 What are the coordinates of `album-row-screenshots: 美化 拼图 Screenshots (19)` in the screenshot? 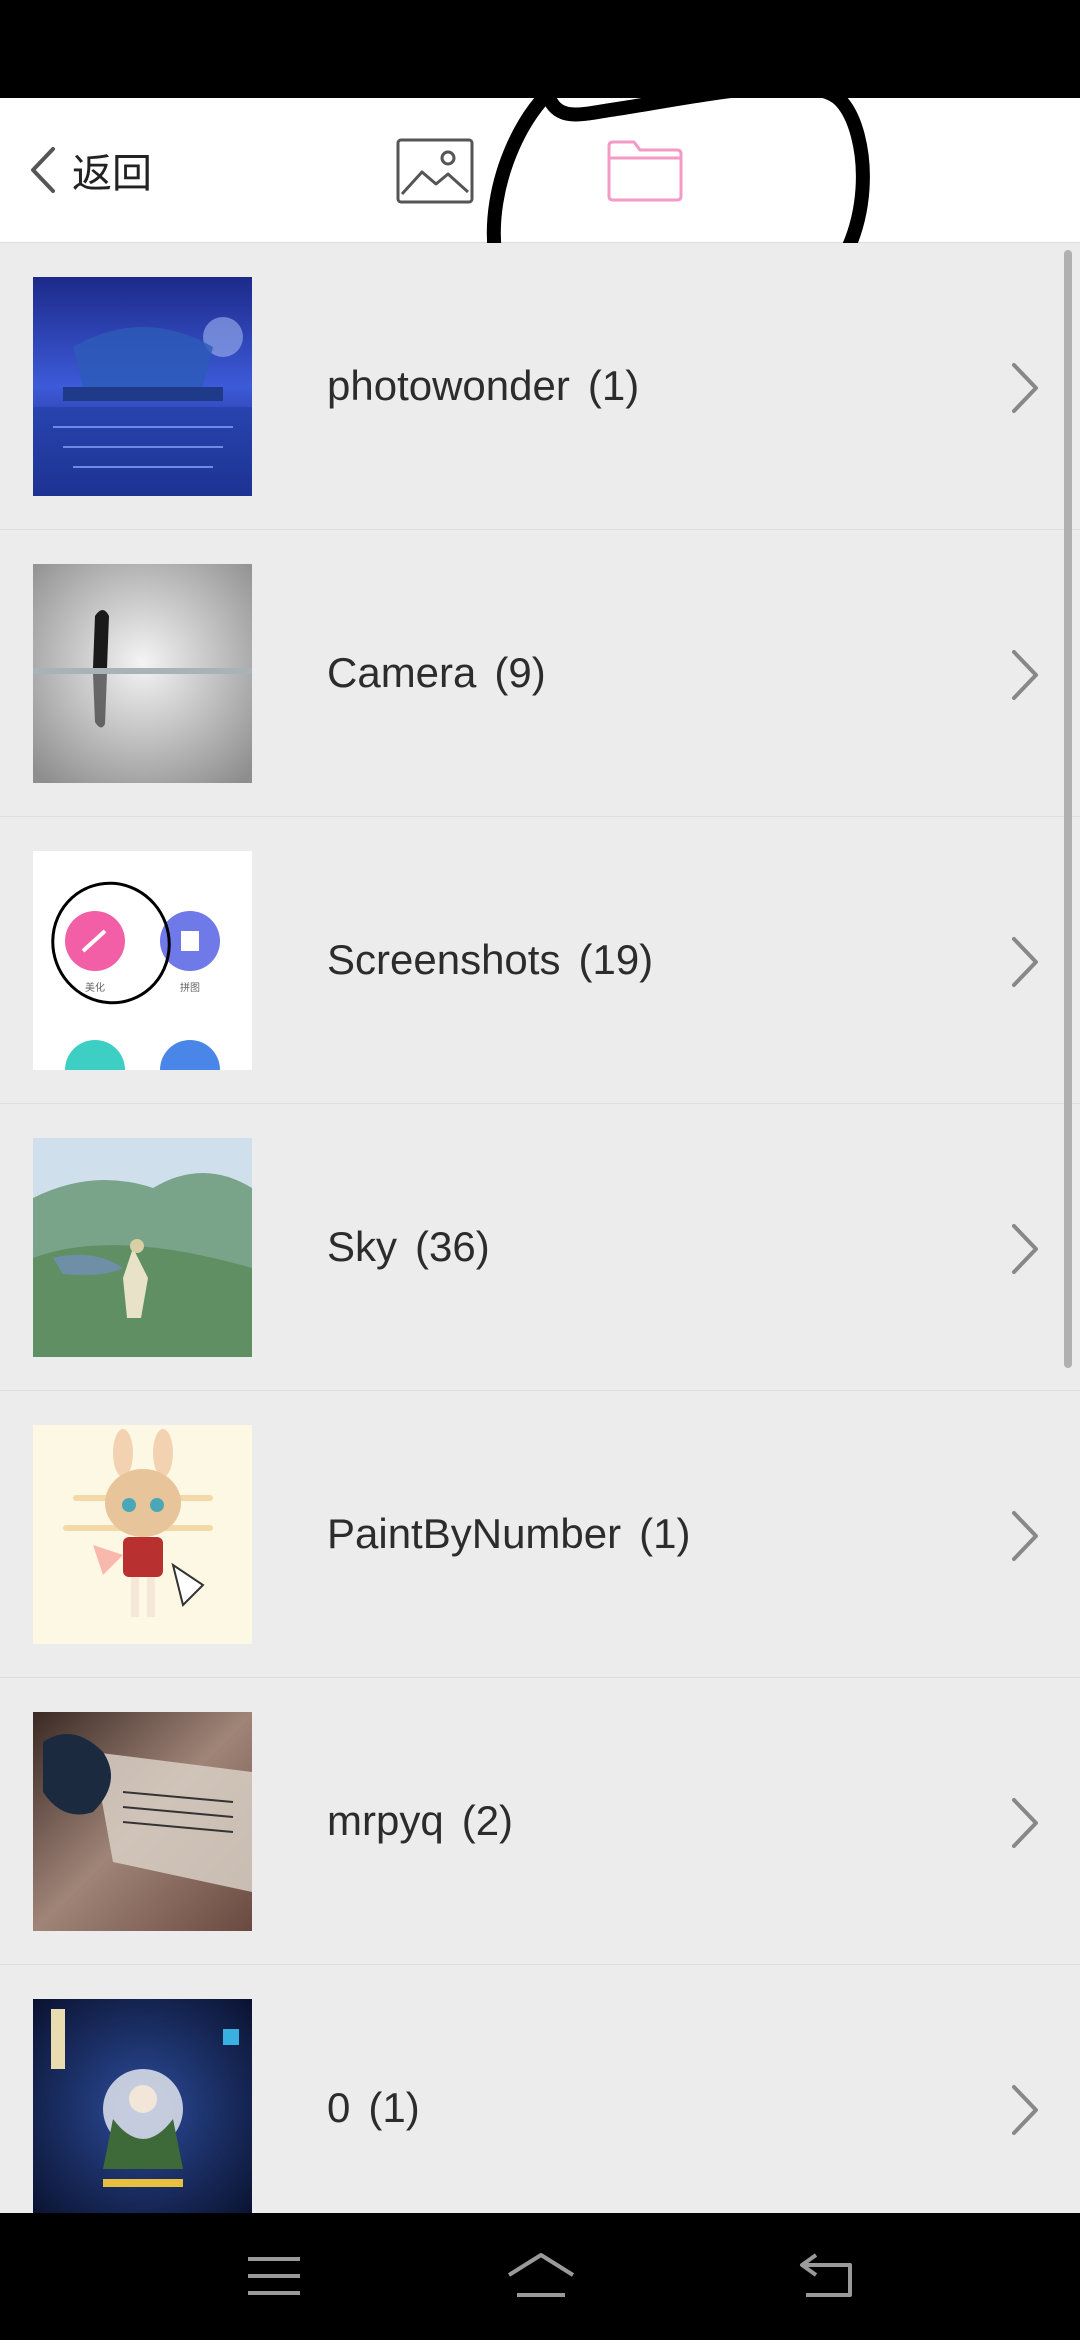 It's located at (540, 960).